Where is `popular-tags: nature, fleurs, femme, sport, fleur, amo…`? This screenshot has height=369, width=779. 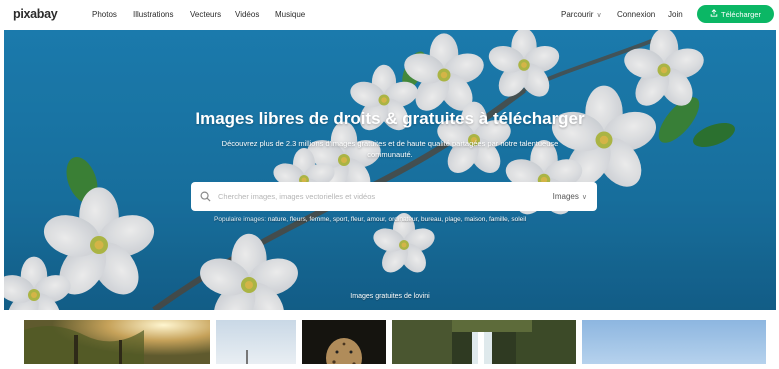
popular-tags: nature, fleurs, femme, sport, fleur, amo… is located at coordinates (397, 219).